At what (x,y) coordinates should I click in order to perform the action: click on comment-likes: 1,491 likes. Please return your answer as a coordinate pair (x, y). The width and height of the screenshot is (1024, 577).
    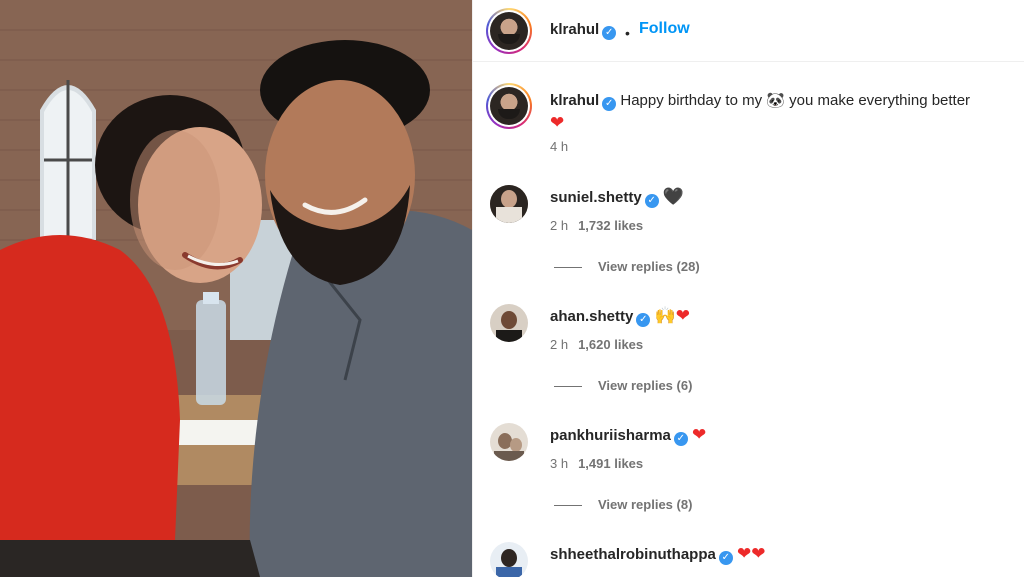
    Looking at the image, I should click on (610, 463).